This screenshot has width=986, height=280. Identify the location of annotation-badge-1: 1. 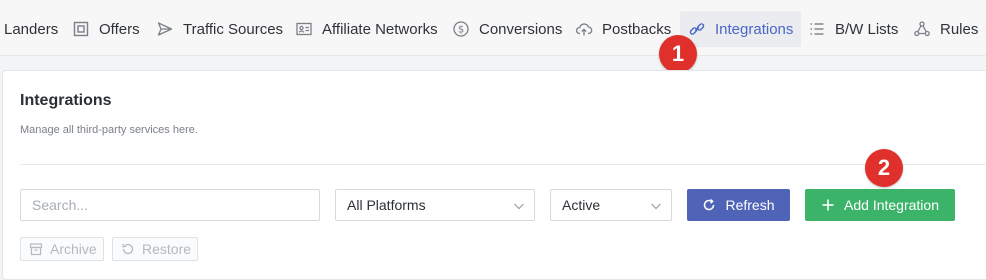
(678, 54).